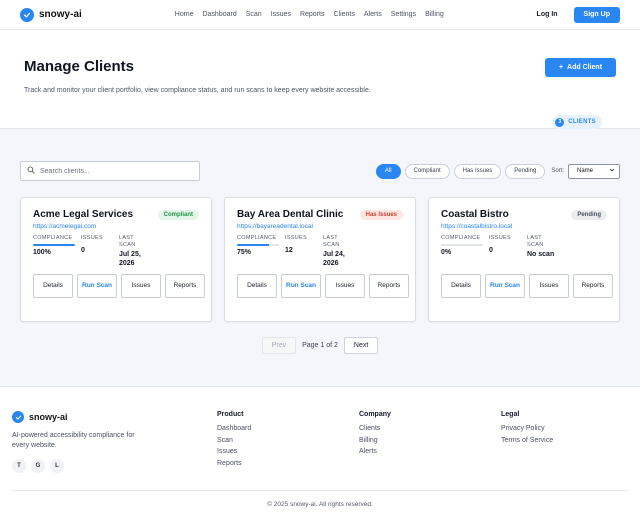 Image resolution: width=640 pixels, height=519 pixels. I want to click on social-link-l: L, so click(57, 466).